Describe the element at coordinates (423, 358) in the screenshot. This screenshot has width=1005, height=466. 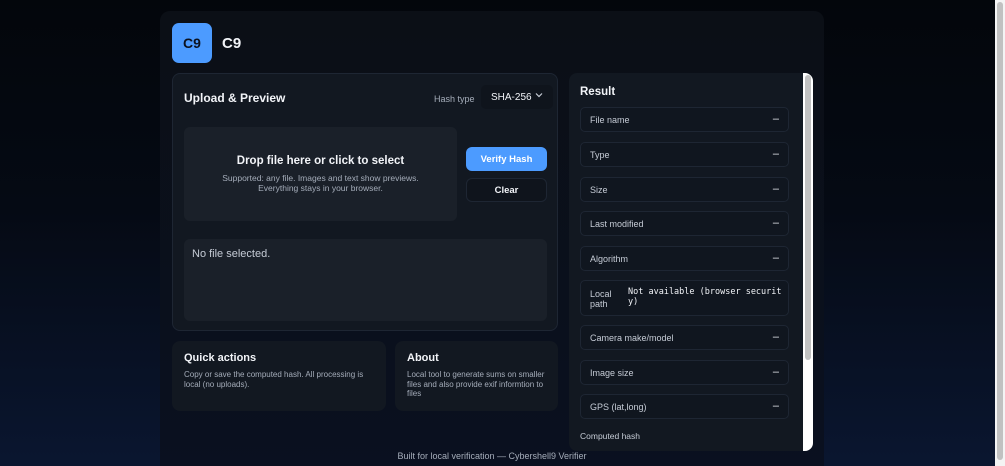
I see `about-title: About` at that location.